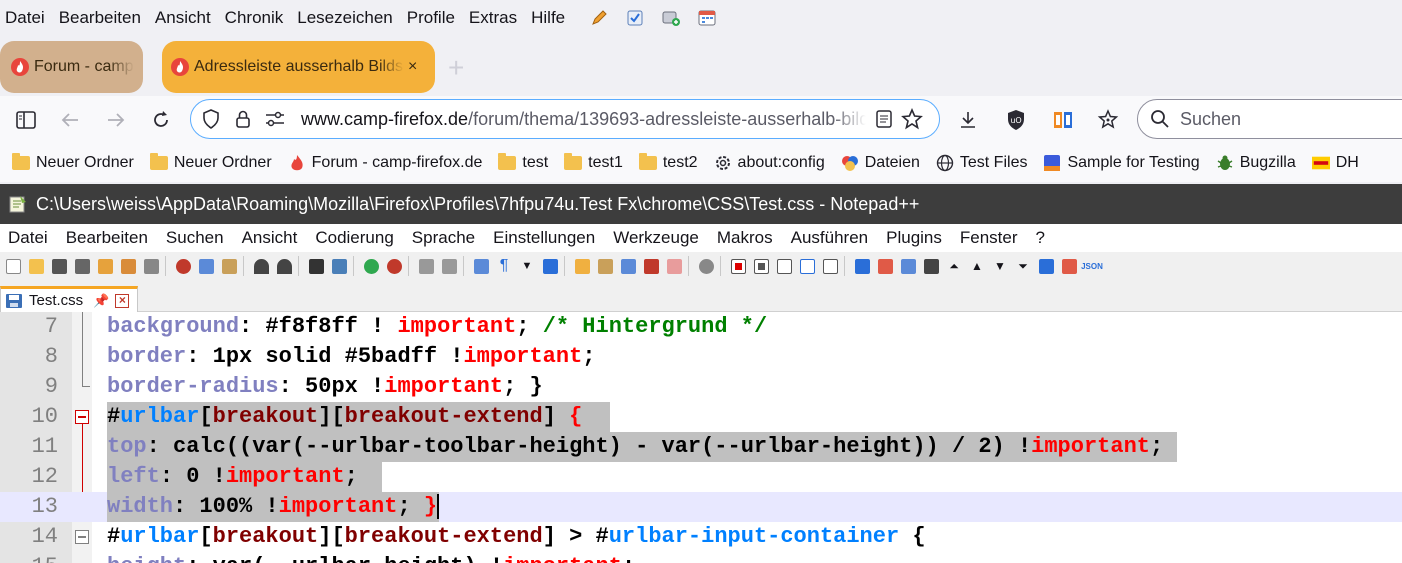 The height and width of the screenshot is (563, 1402). What do you see at coordinates (593, 162) in the screenshot?
I see `bookmark-item: test1` at bounding box center [593, 162].